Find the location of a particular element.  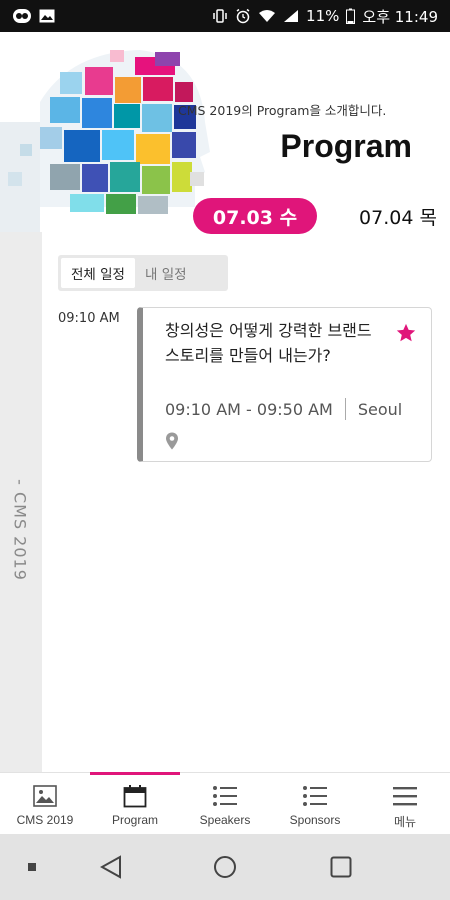

nav-label-cms2019: CMS 2019 is located at coordinates (45, 820).